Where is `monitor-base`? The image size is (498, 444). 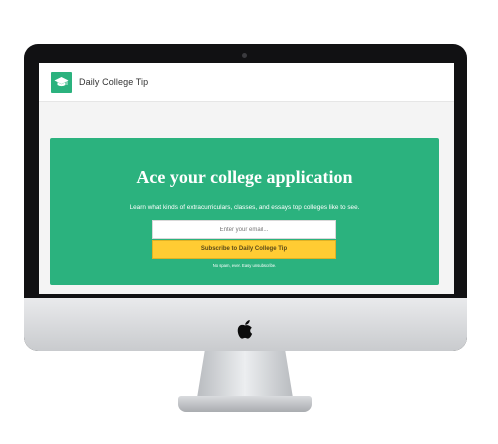 monitor-base is located at coordinates (245, 404).